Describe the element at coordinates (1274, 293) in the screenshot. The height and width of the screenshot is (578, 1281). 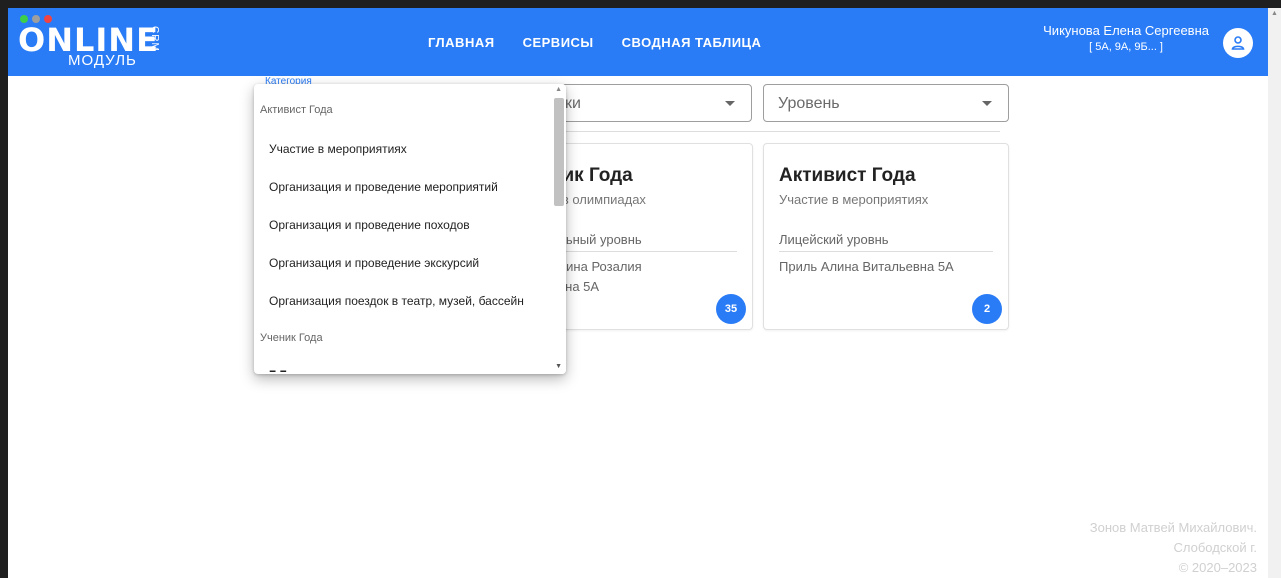
I see `page-scrollbar: ▲` at that location.